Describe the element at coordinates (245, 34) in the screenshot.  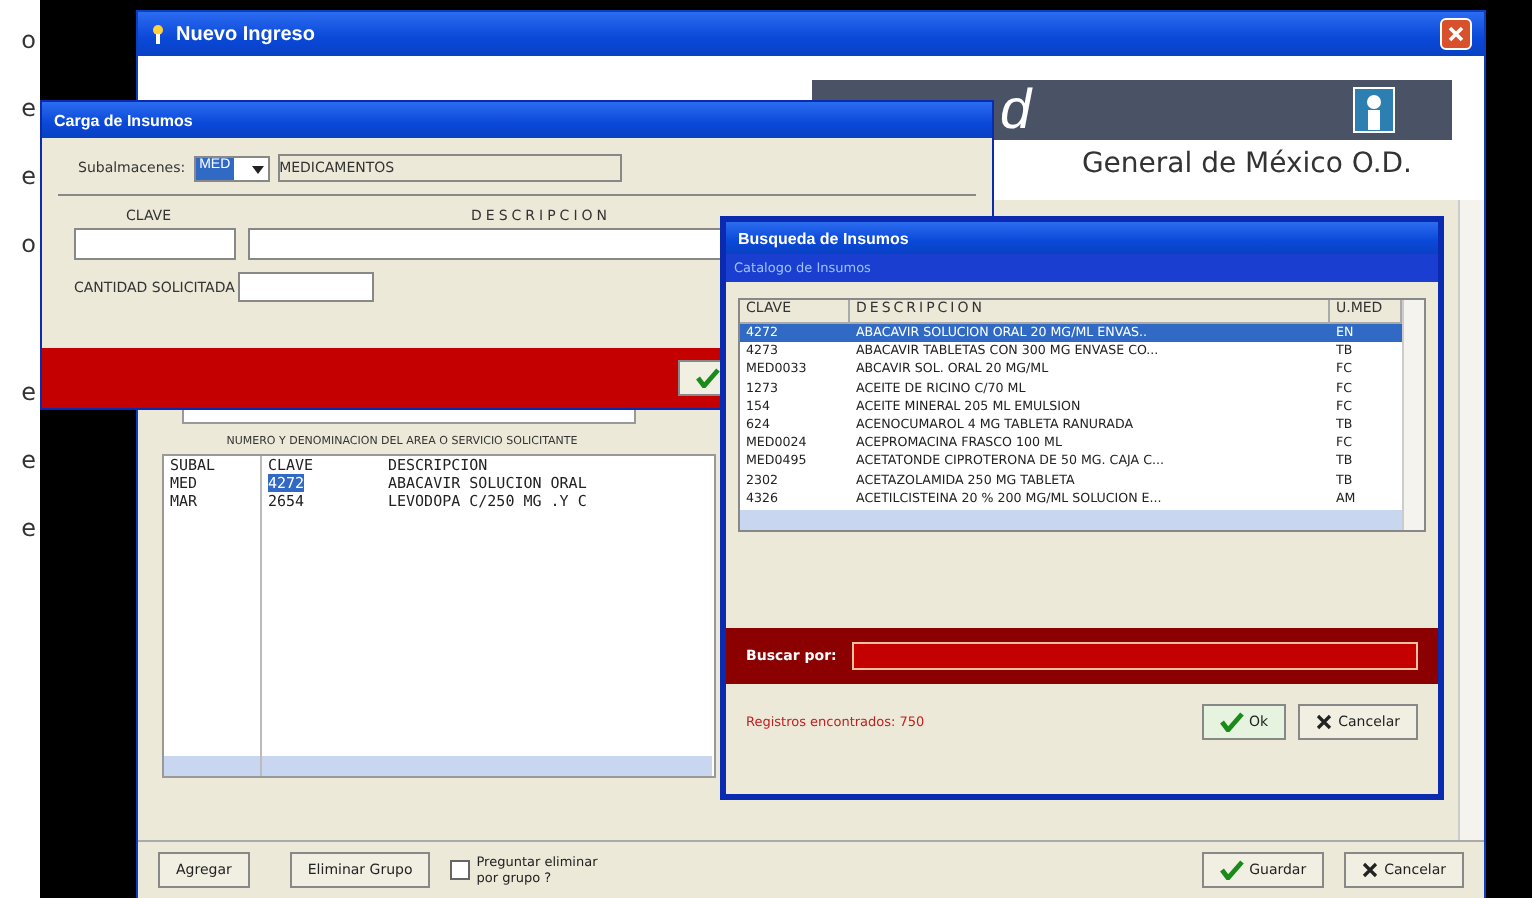
I see `window-title: Nuevo Ingreso` at that location.